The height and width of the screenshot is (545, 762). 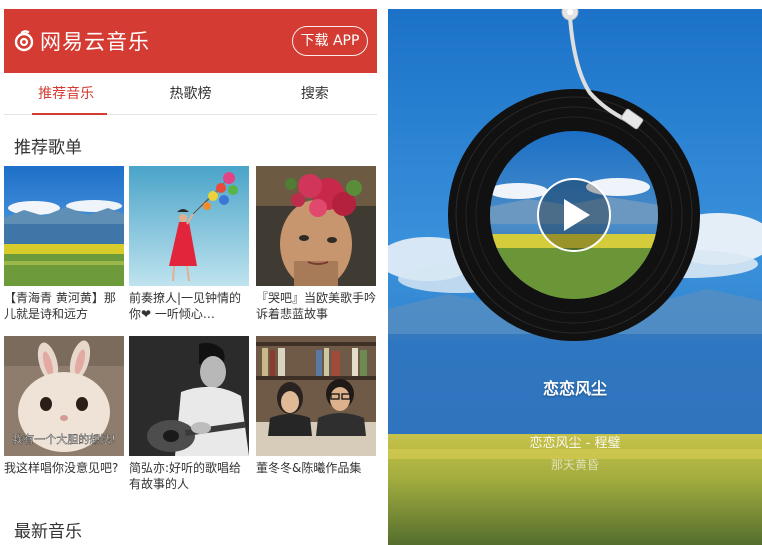 I want to click on playlist-card: 『哭吧』当欧美歌手吟诉着悲蓝故事, so click(x=316, y=244).